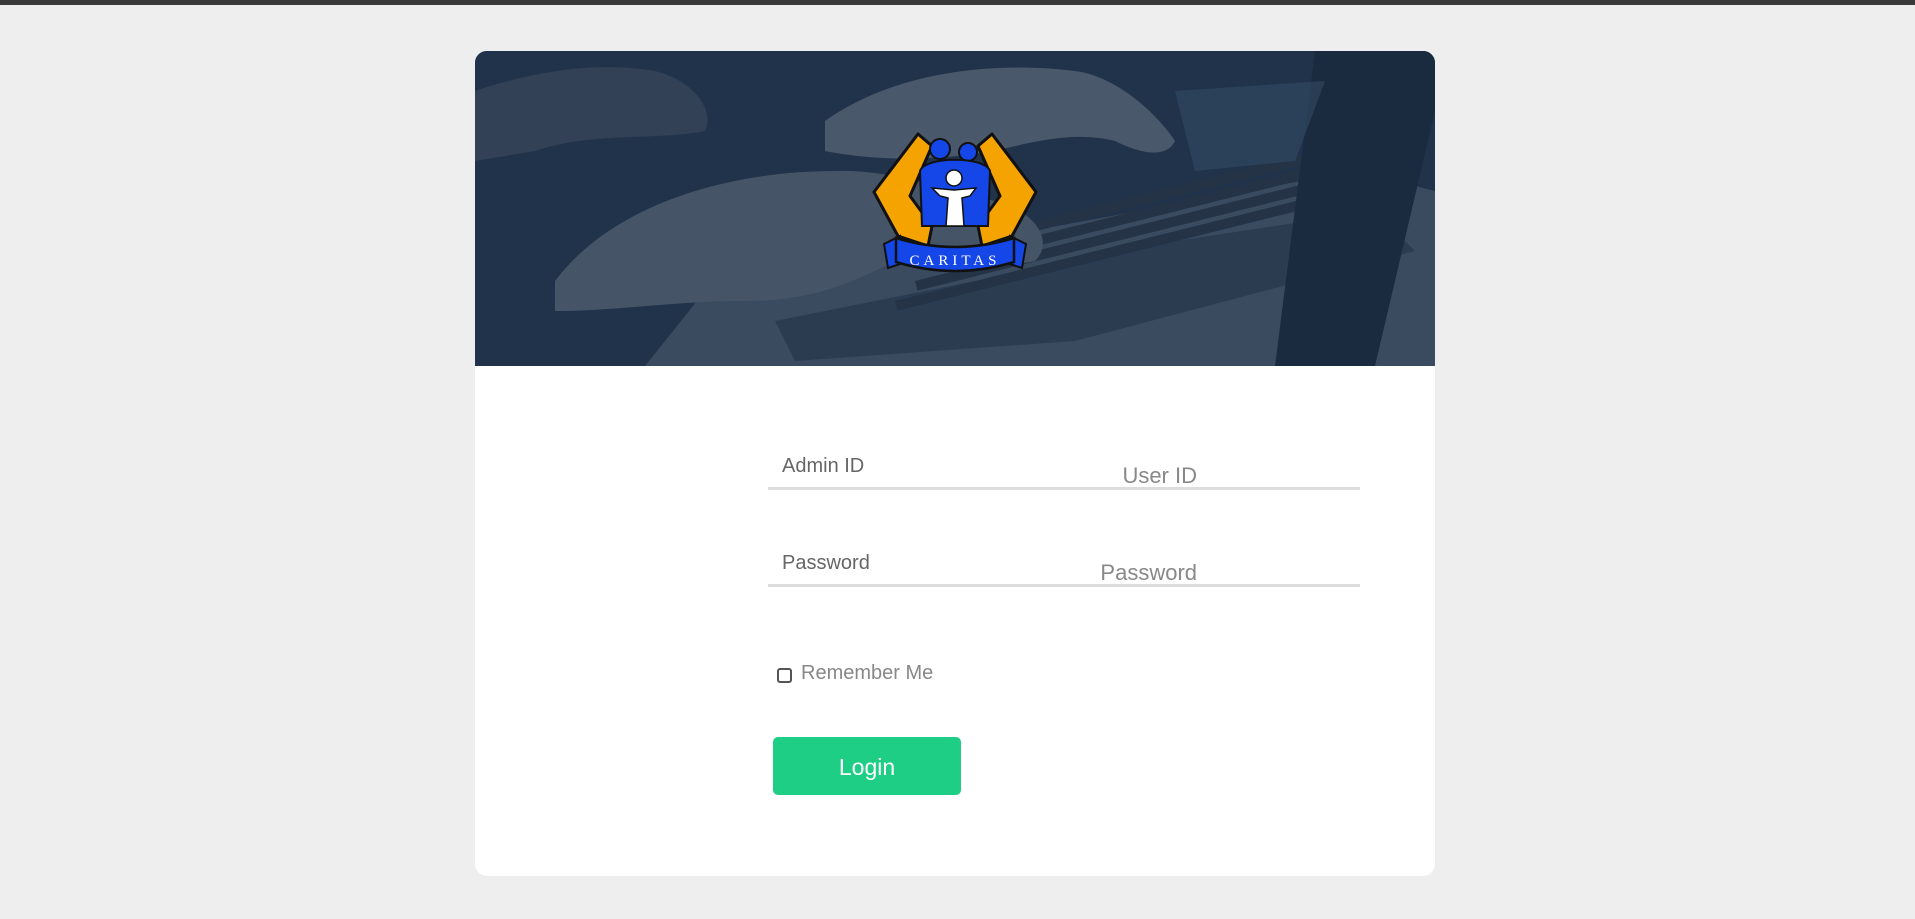 This screenshot has height=919, width=1915. What do you see at coordinates (955, 202) in the screenshot?
I see `caritas-logo-icon: CARITAS` at bounding box center [955, 202].